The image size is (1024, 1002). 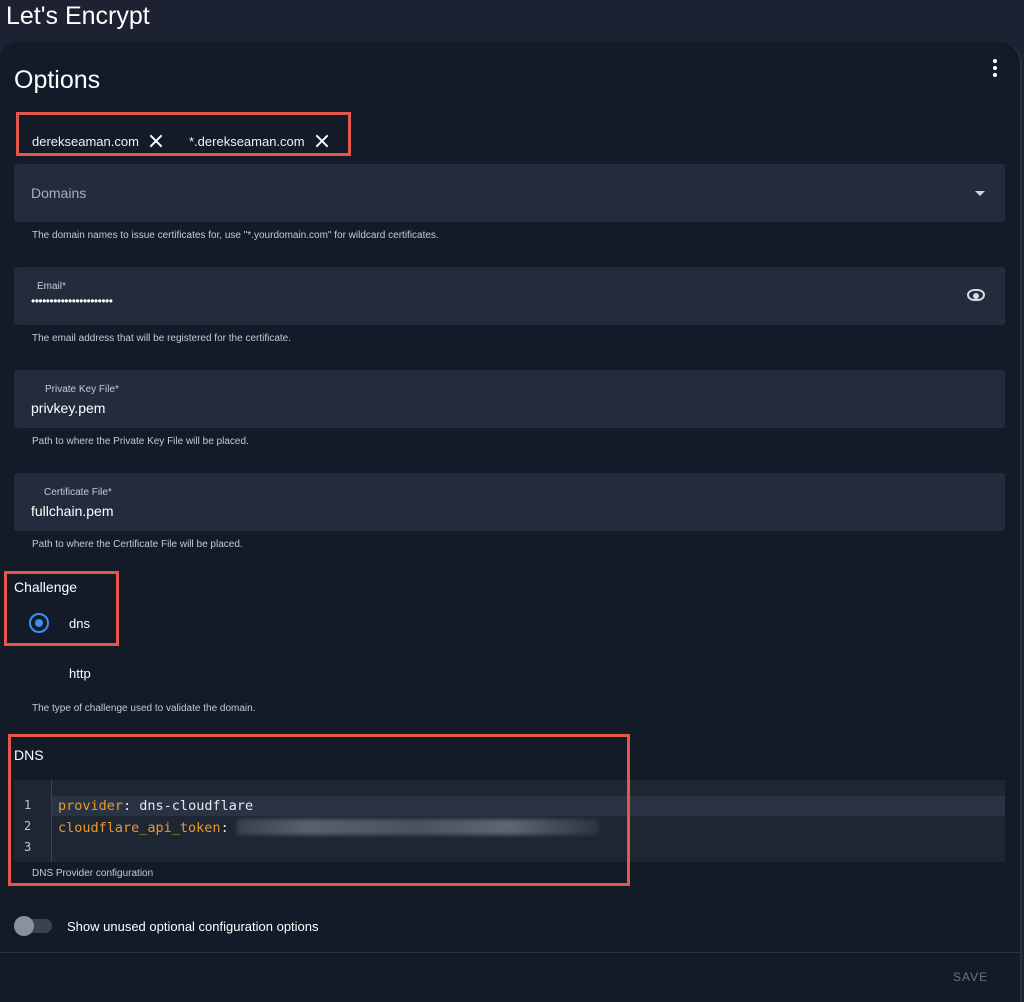 I want to click on challenge-title: Challenge, so click(x=46, y=587).